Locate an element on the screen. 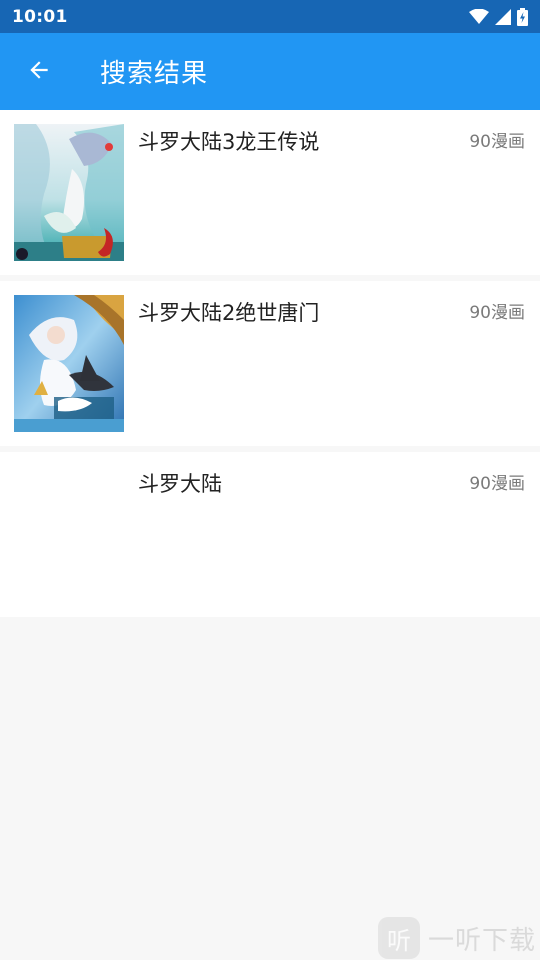 Image resolution: width=540 pixels, height=960 pixels. arrow-left-icon is located at coordinates (39, 72).